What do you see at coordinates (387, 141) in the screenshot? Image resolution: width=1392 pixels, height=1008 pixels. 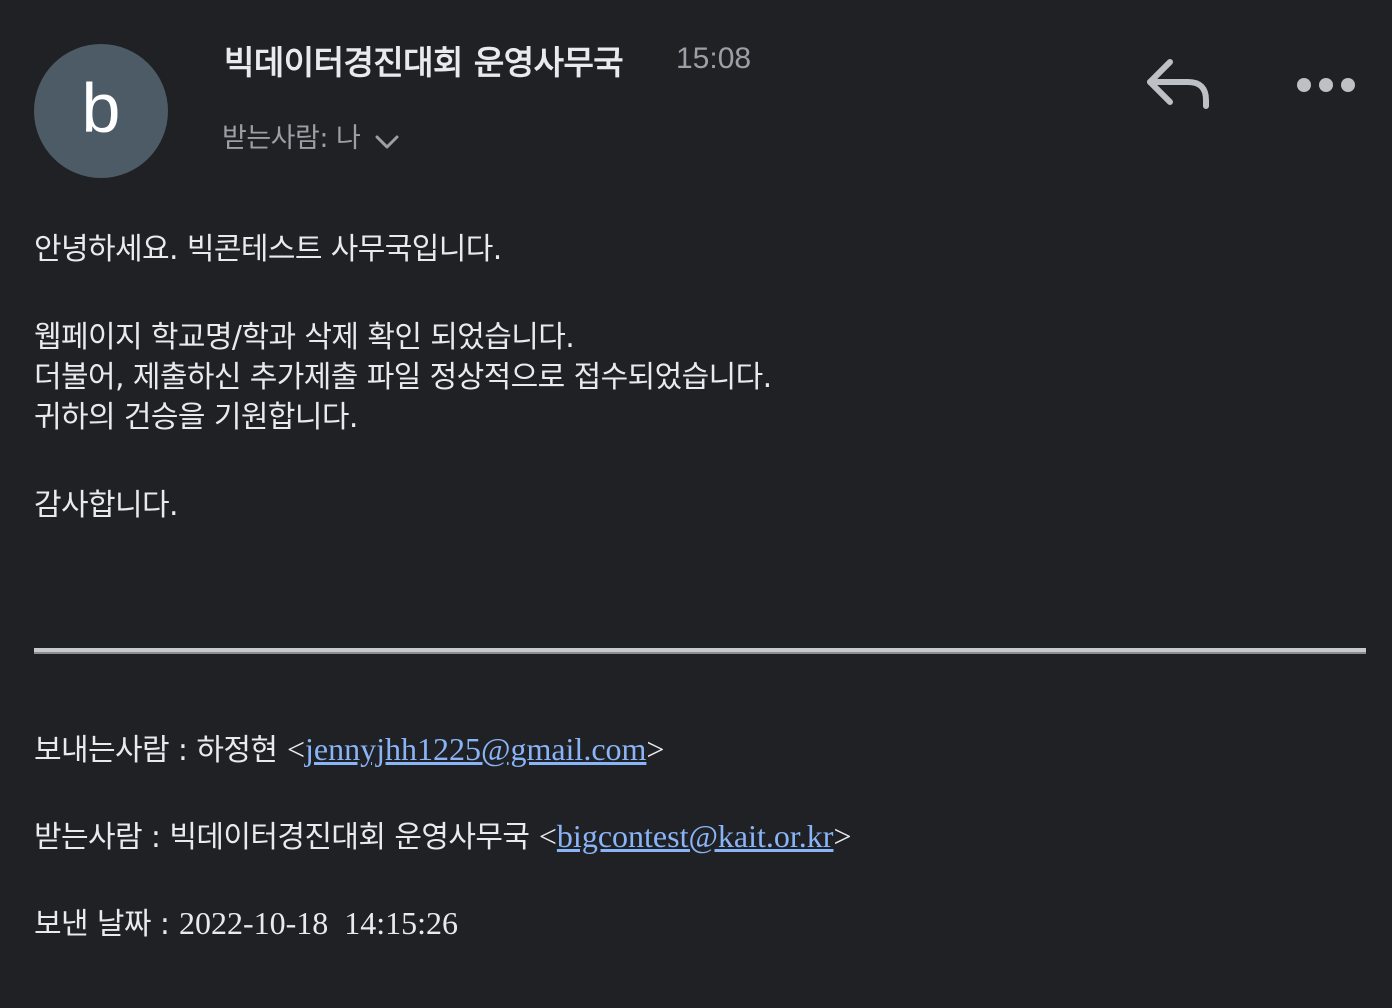 I see `chevron-down-icon` at bounding box center [387, 141].